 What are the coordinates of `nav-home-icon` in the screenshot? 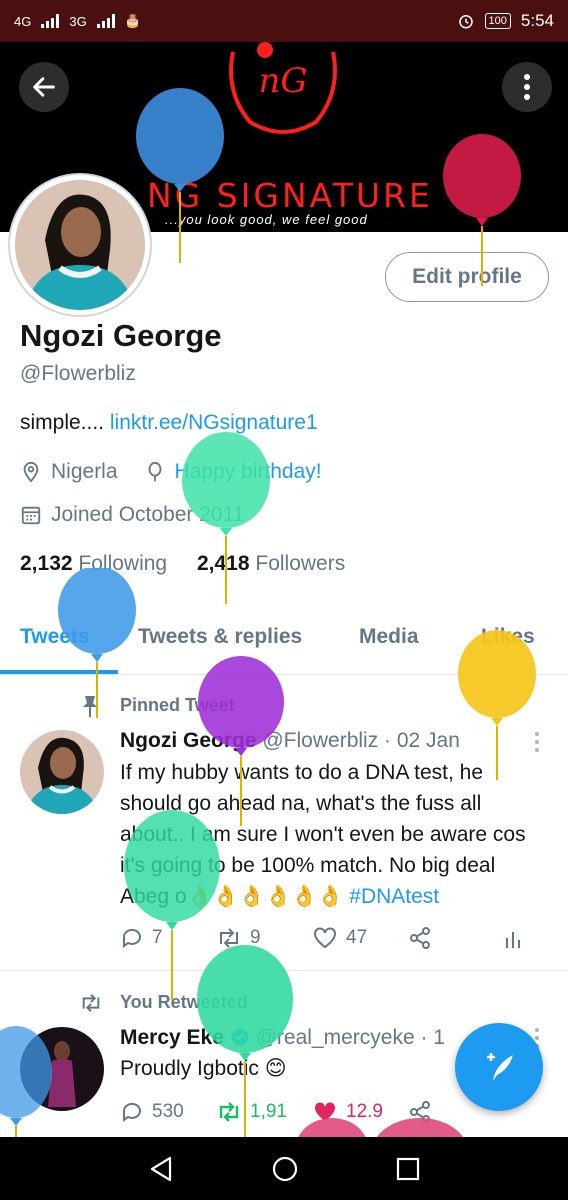 It's located at (285, 1169).